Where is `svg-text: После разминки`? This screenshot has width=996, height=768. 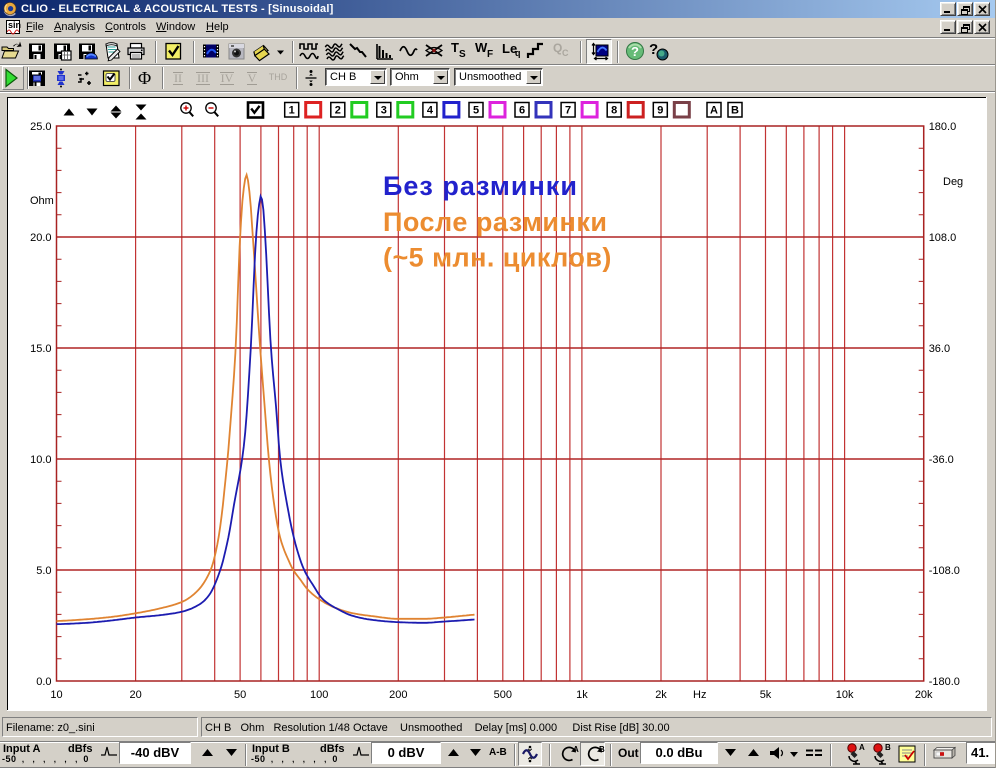
svg-text: После разминки is located at coordinates (495, 222).